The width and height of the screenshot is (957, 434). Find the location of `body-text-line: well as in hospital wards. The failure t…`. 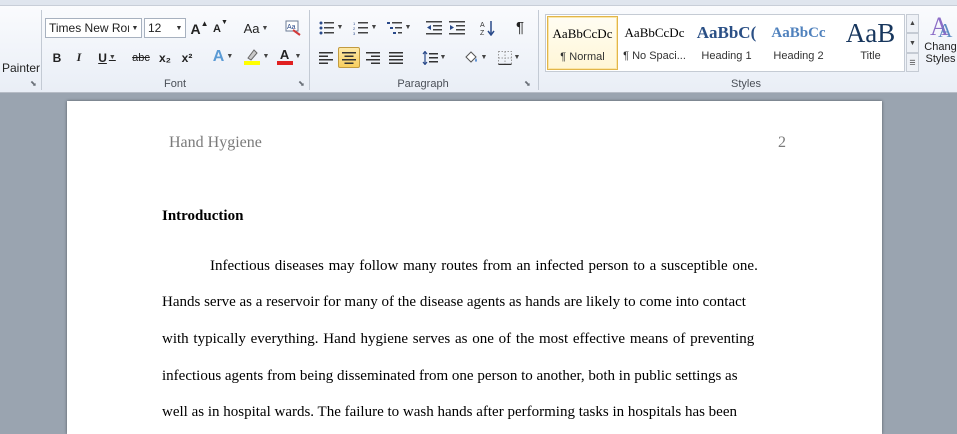

body-text-line: well as in hospital wards. The failure t… is located at coordinates (450, 412).